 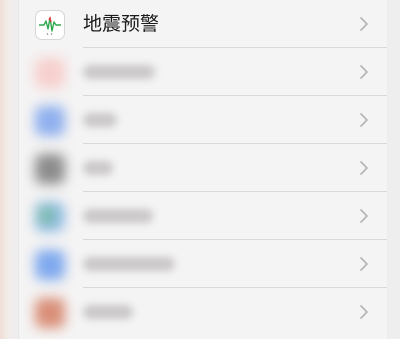 I want to click on settings-item-earthquake-alert: 地震预警, so click(x=203, y=24).